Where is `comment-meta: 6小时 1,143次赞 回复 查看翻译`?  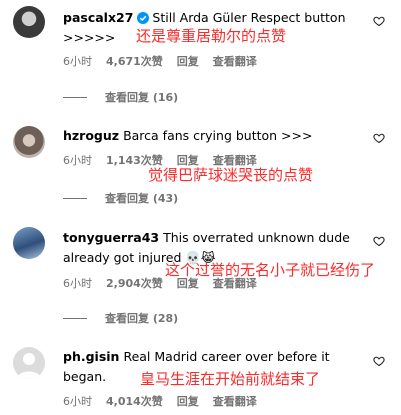
comment-meta: 6小时 1,143次赞 回复 查看翻译 is located at coordinates (160, 160).